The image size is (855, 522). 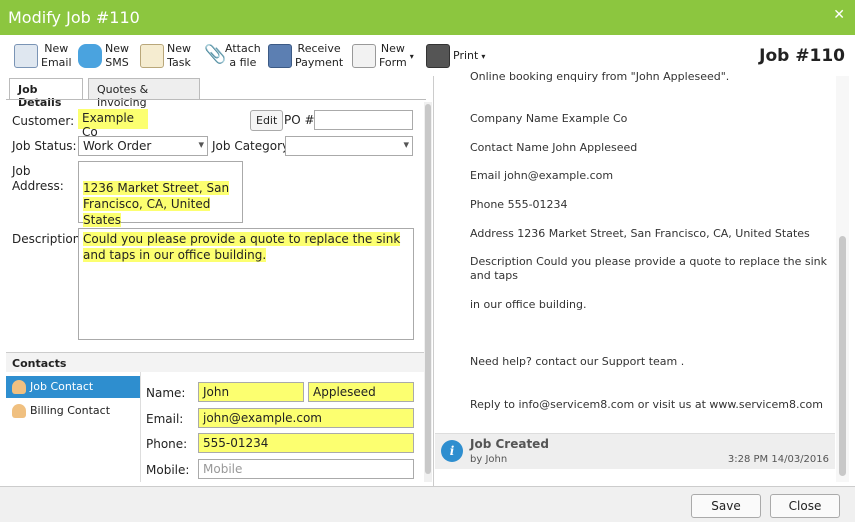 What do you see at coordinates (427, 17) in the screenshot?
I see `title-bar: Modify Job #110 ✕` at bounding box center [427, 17].